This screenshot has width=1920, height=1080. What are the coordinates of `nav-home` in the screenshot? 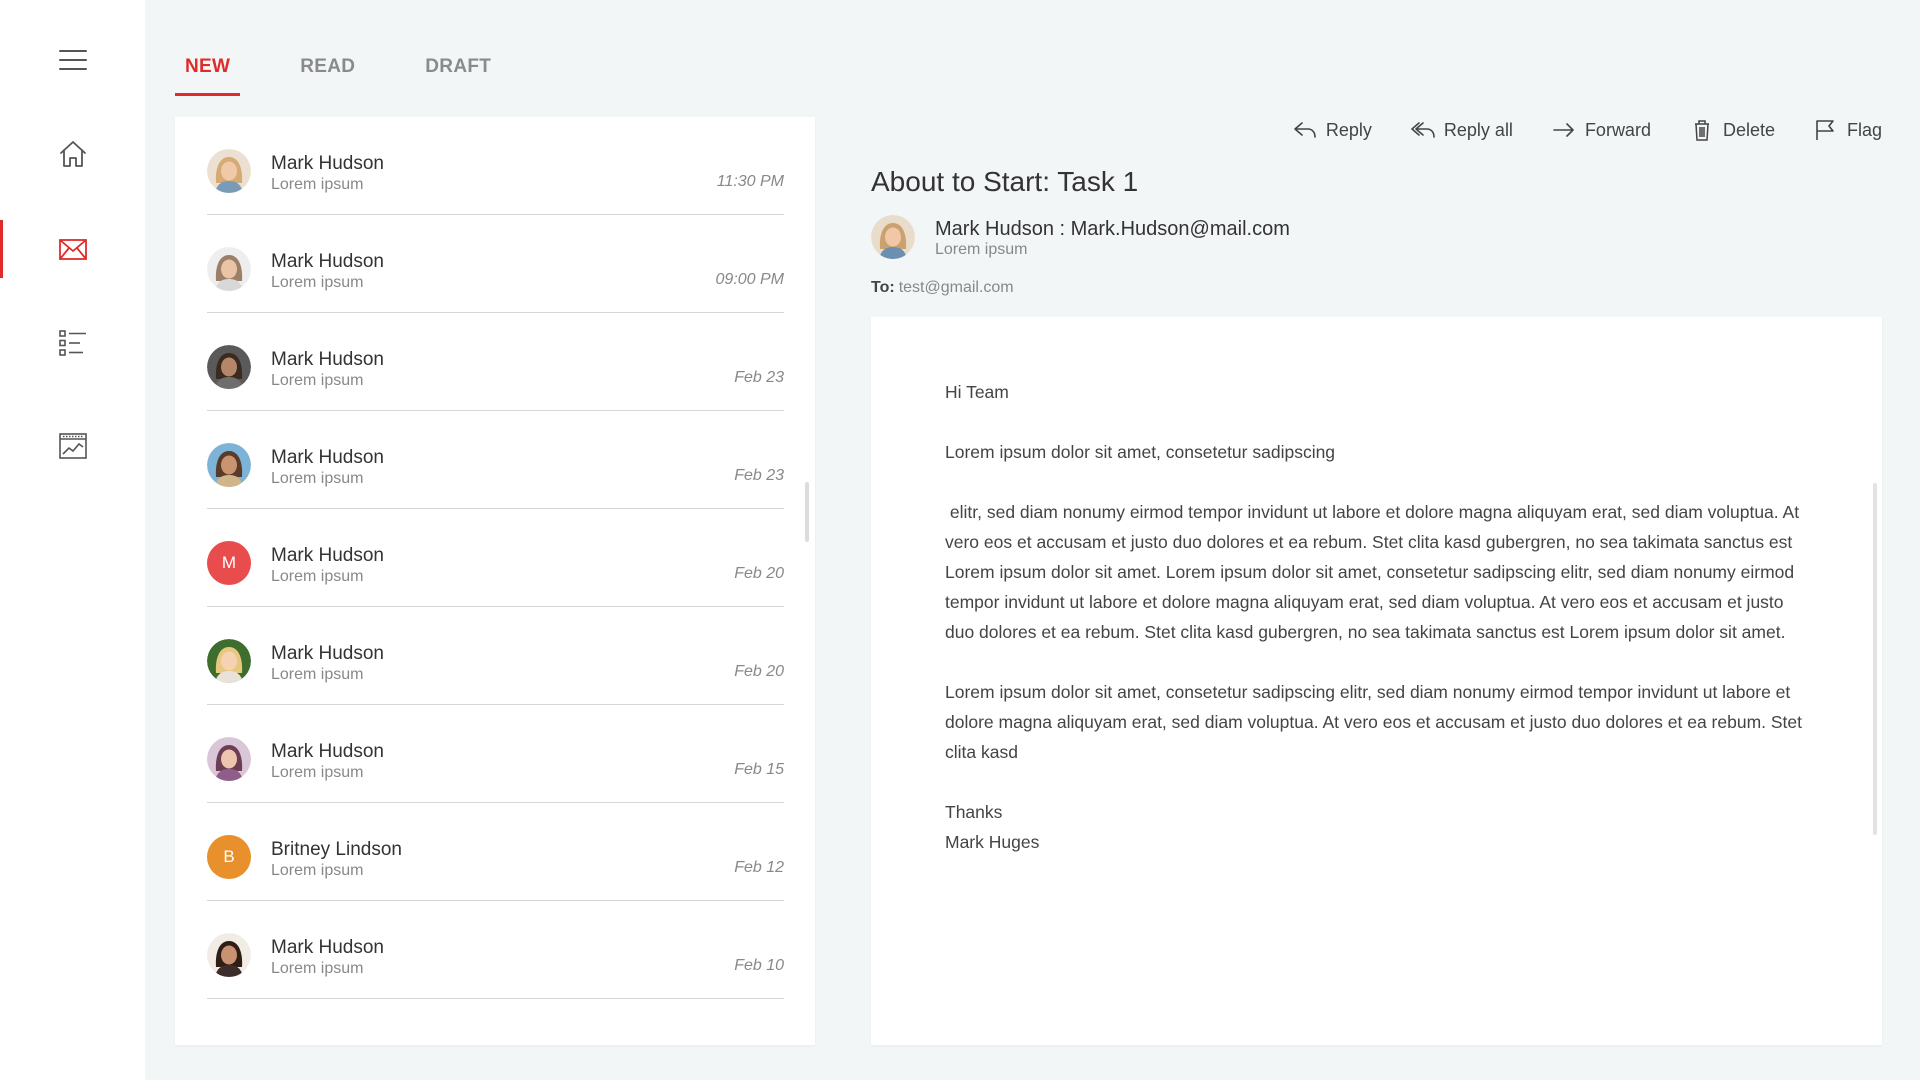 It's located at (72, 154).